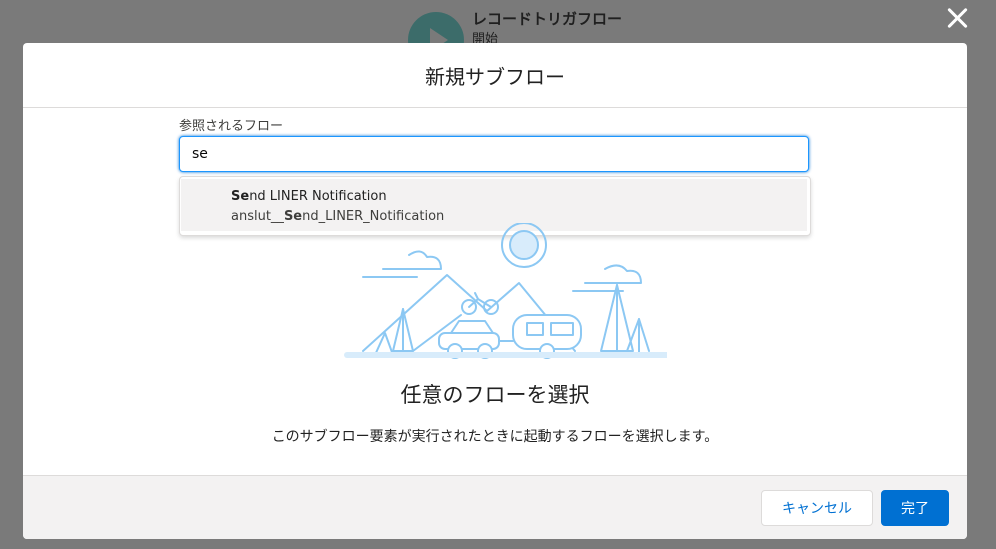 This screenshot has height=549, width=996. Describe the element at coordinates (495, 507) in the screenshot. I see `modal-footer: キャンセル 完了` at that location.